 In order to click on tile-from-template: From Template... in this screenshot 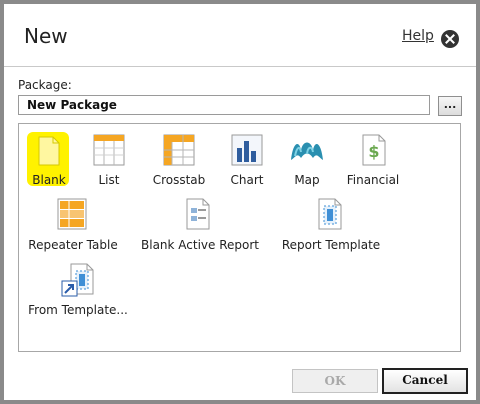, I will do `click(78, 288)`.